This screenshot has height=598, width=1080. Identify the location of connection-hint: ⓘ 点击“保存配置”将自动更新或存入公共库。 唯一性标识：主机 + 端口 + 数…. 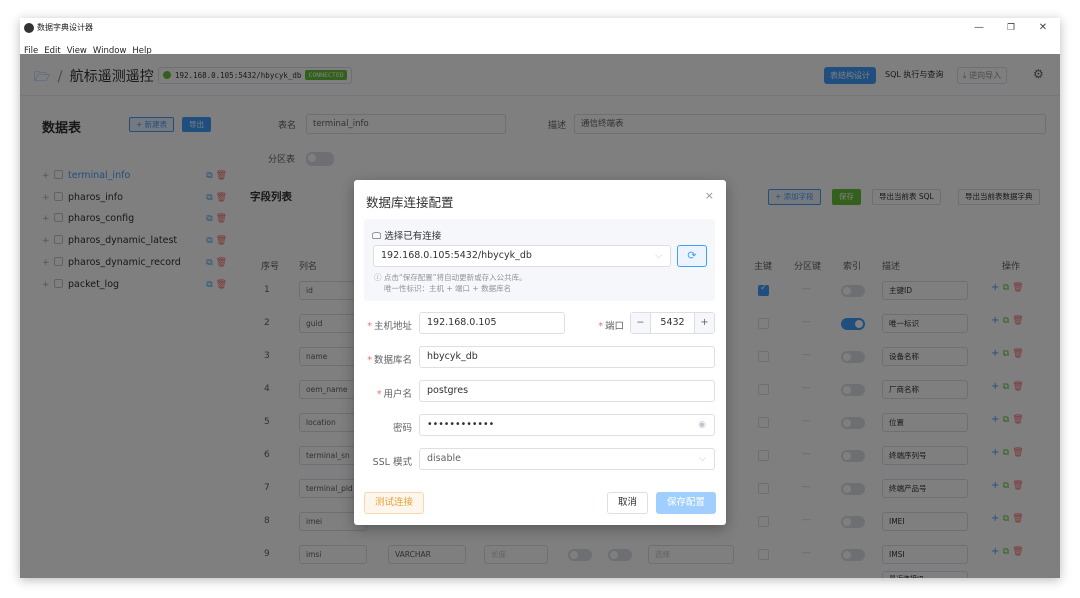
(450, 283).